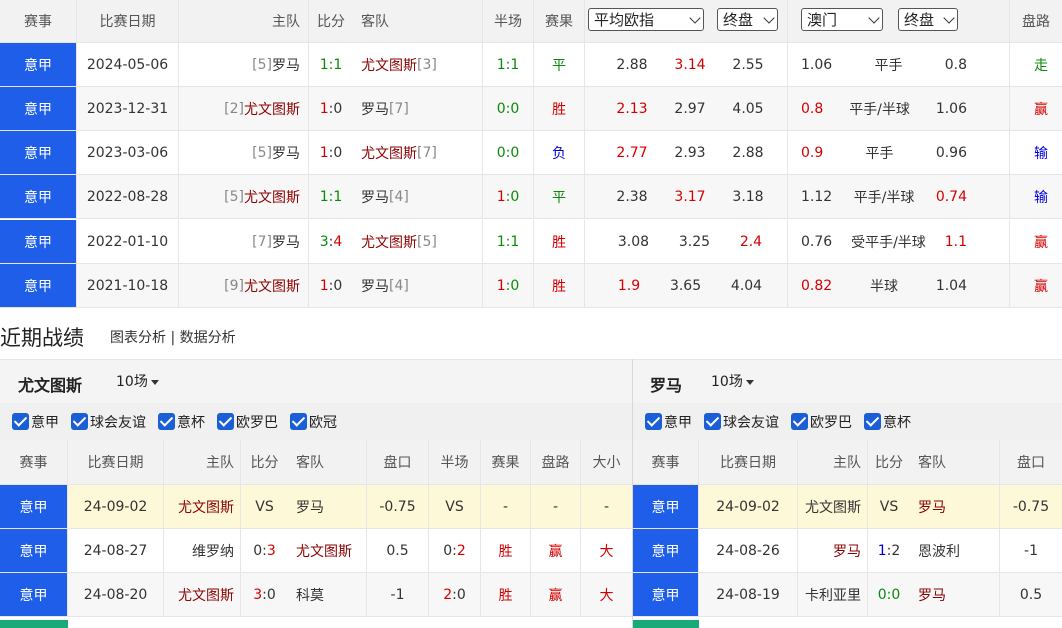 The height and width of the screenshot is (628, 1062). What do you see at coordinates (116, 507) in the screenshot?
I see `match-date: 24-09-02` at bounding box center [116, 507].